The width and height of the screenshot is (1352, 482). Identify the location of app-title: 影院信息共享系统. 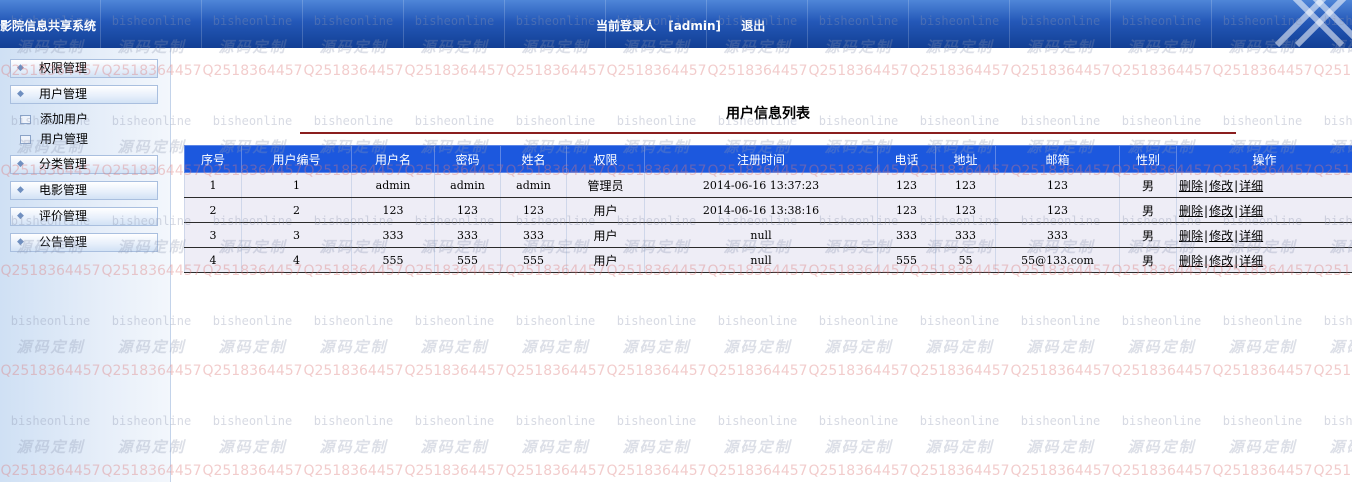
(48, 26).